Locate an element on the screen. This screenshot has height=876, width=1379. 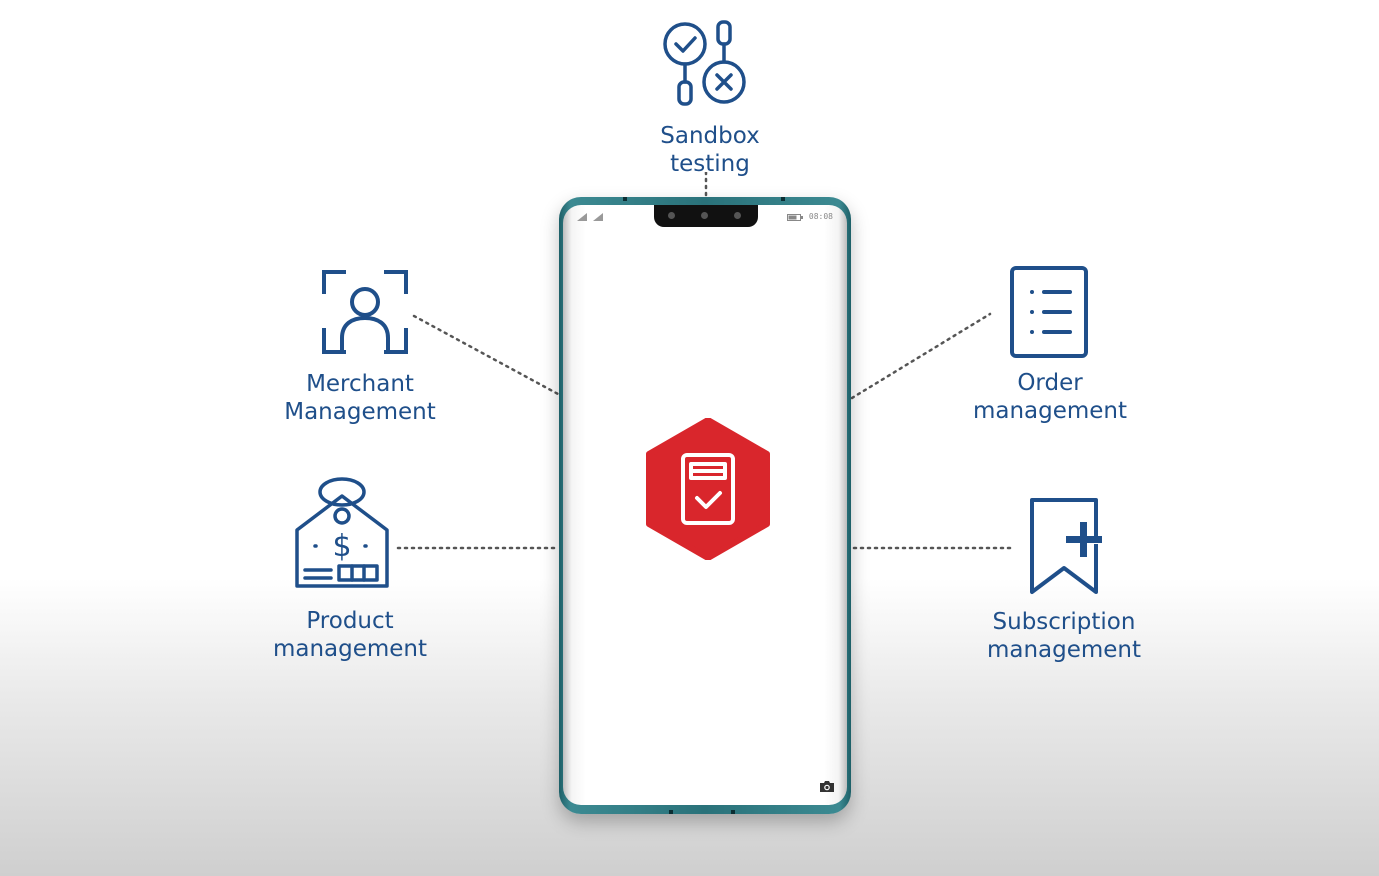
phone-notch is located at coordinates (706, 216).